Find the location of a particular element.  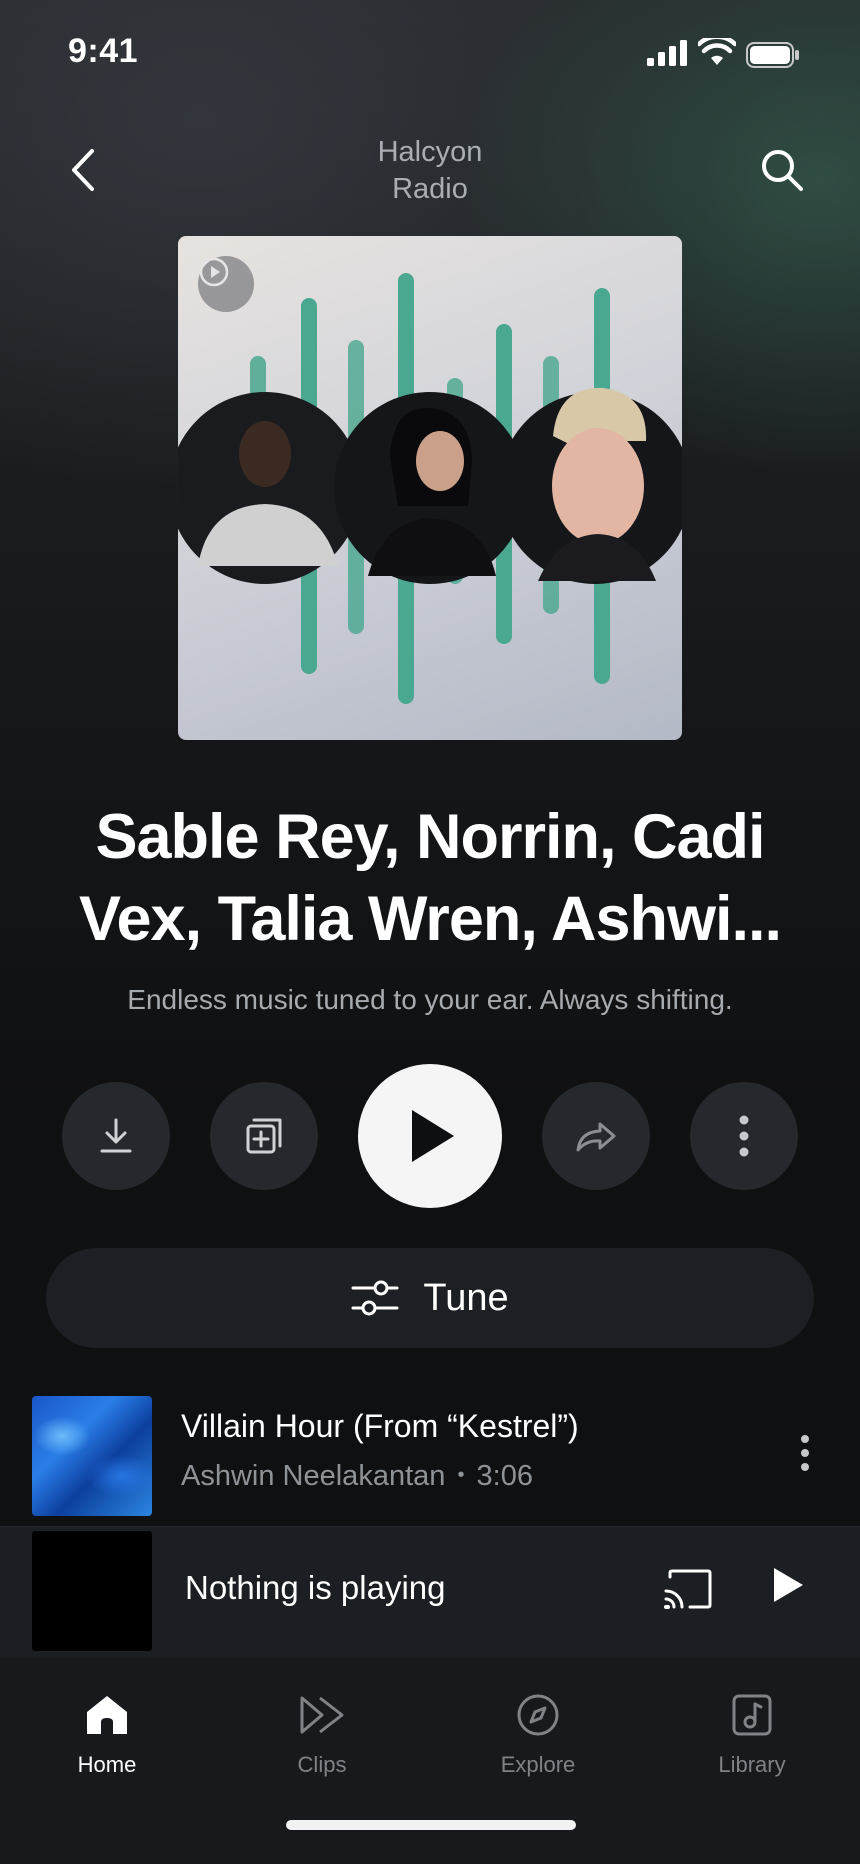

nav-item-explore: Explore is located at coordinates (538, 1734).